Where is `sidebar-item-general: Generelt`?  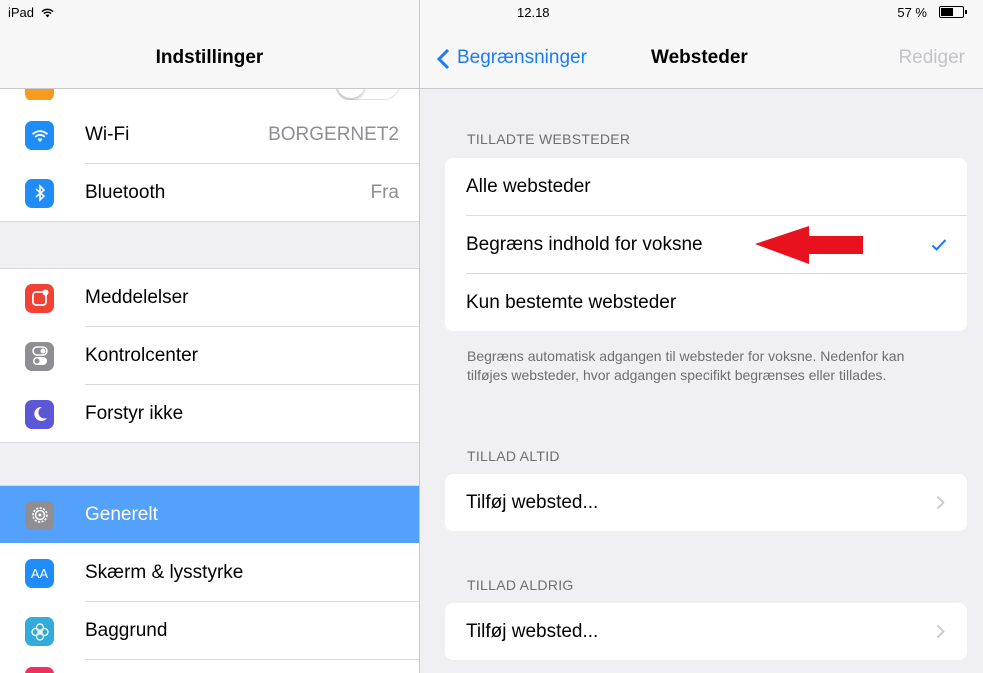
sidebar-item-general: Generelt is located at coordinates (209, 514).